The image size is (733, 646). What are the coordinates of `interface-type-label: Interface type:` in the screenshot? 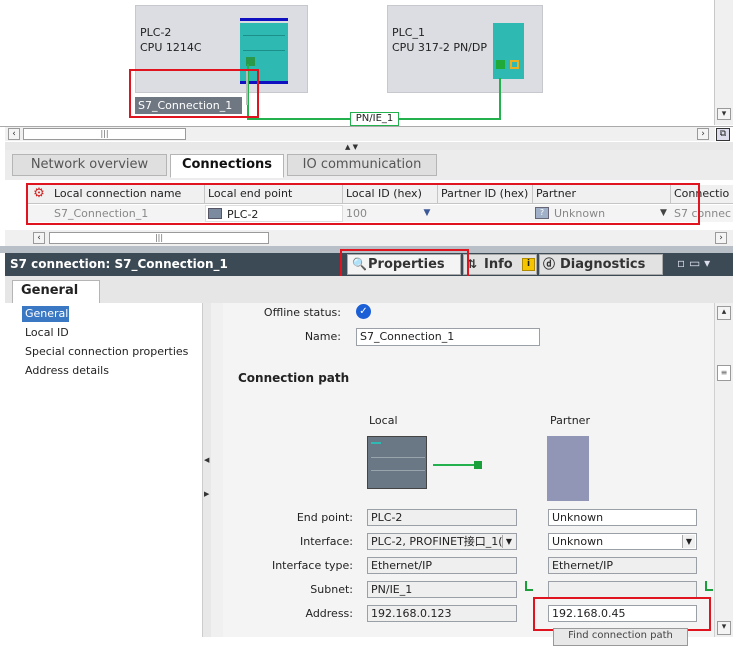 It's located at (312, 565).